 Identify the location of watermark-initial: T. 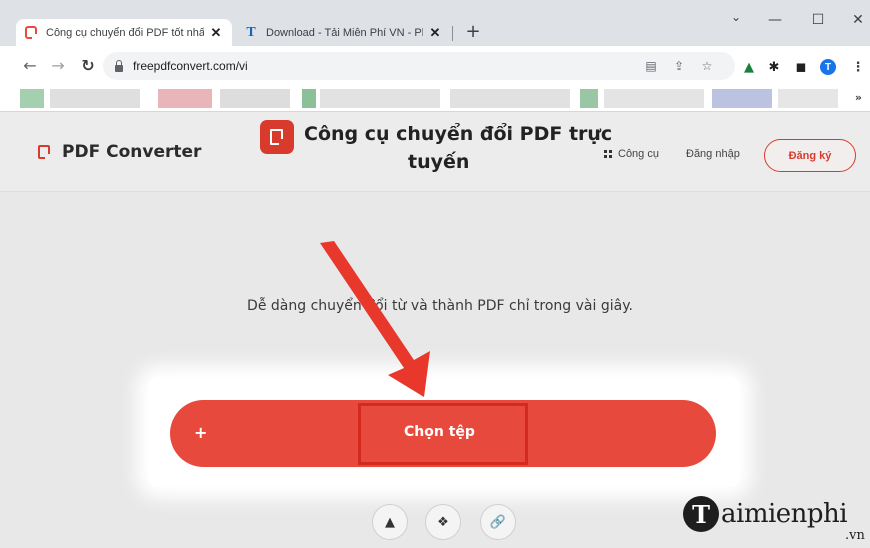
(701, 514).